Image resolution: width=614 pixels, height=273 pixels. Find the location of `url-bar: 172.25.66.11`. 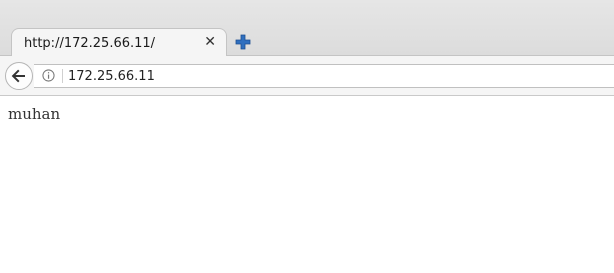

url-bar: 172.25.66.11 is located at coordinates (324, 76).